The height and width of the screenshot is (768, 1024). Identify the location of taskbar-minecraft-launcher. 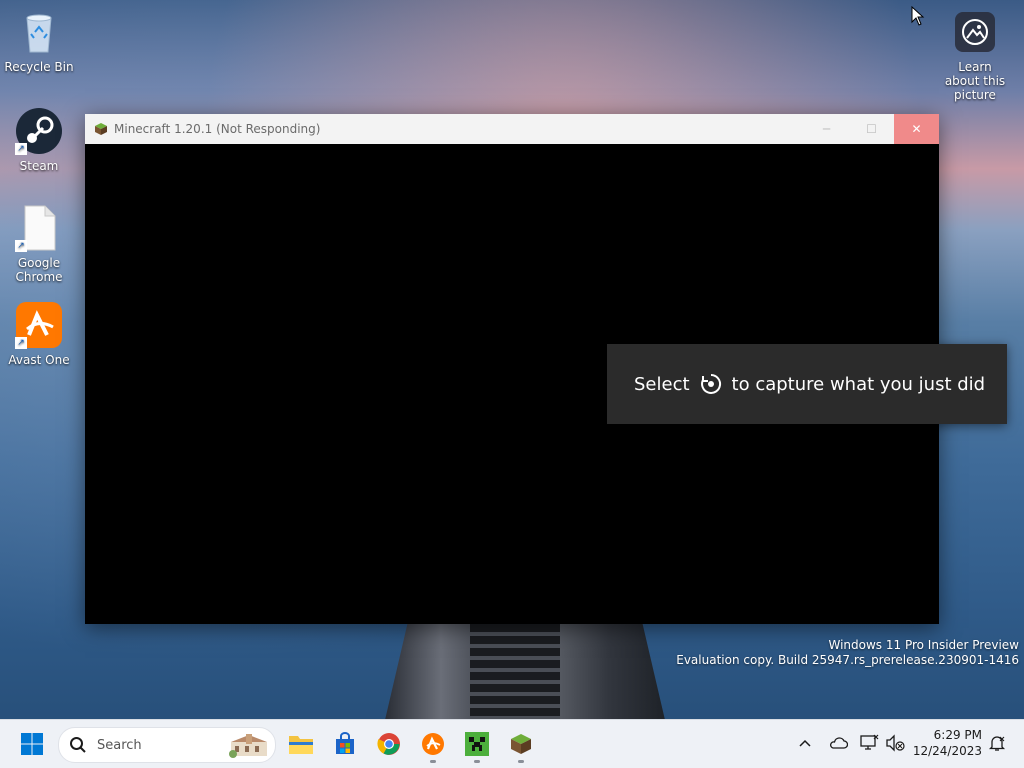
(477, 744).